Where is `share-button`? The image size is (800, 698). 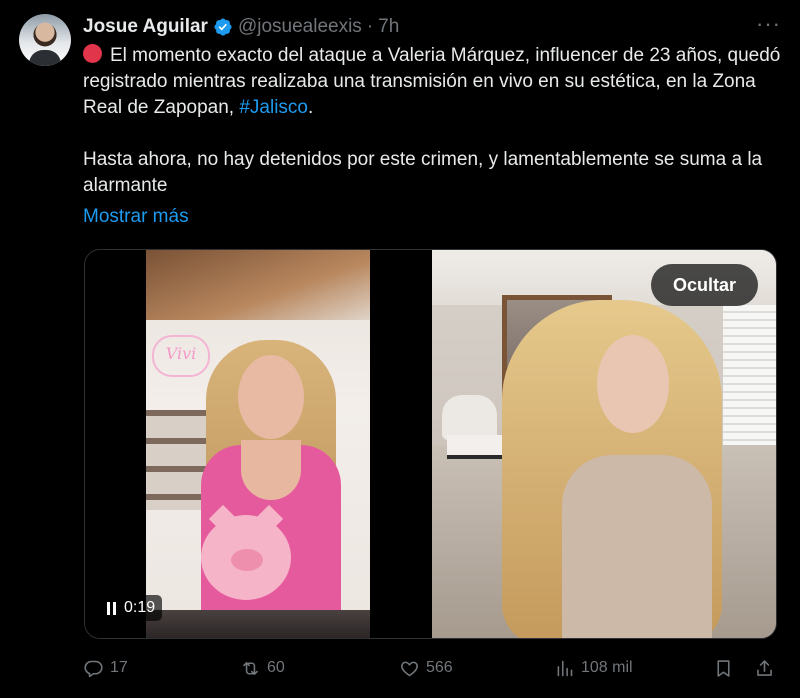 share-button is located at coordinates (764, 668).